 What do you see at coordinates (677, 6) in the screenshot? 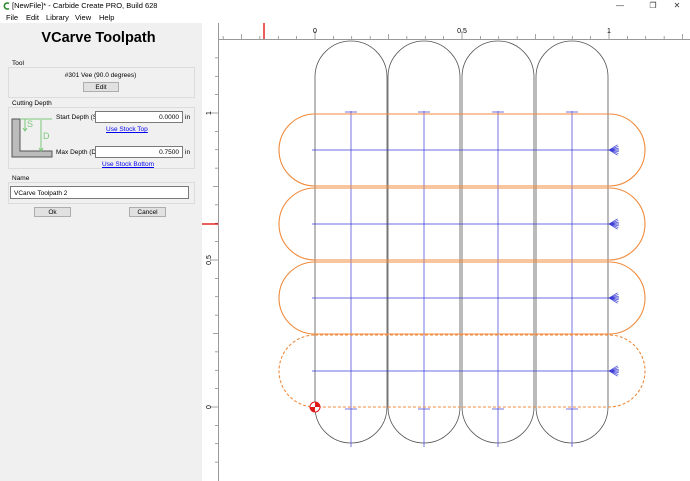
I see `close-button: ✕` at bounding box center [677, 6].